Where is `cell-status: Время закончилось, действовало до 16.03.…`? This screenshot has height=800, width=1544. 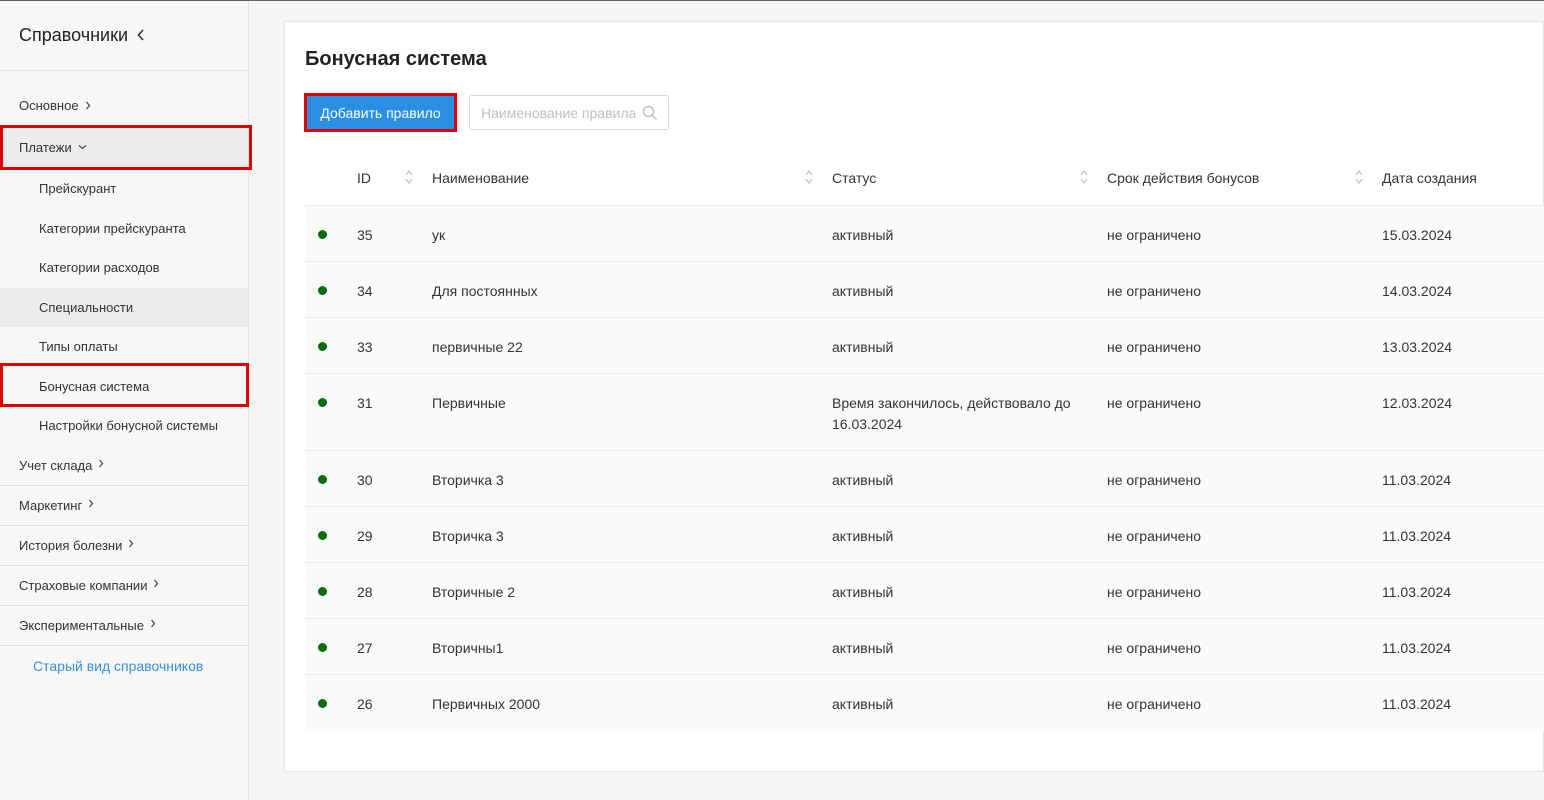
cell-status: Время закончилось, действовало до 16.03.… is located at coordinates (951, 413).